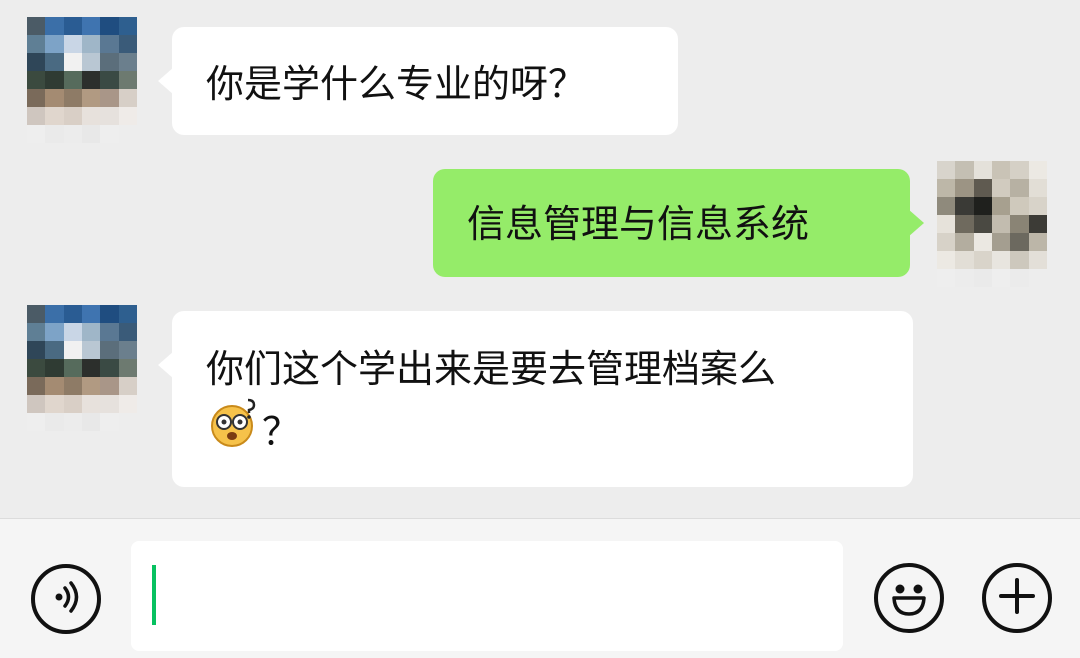  I want to click on message-text-after-emoji: ？, so click(281, 431).